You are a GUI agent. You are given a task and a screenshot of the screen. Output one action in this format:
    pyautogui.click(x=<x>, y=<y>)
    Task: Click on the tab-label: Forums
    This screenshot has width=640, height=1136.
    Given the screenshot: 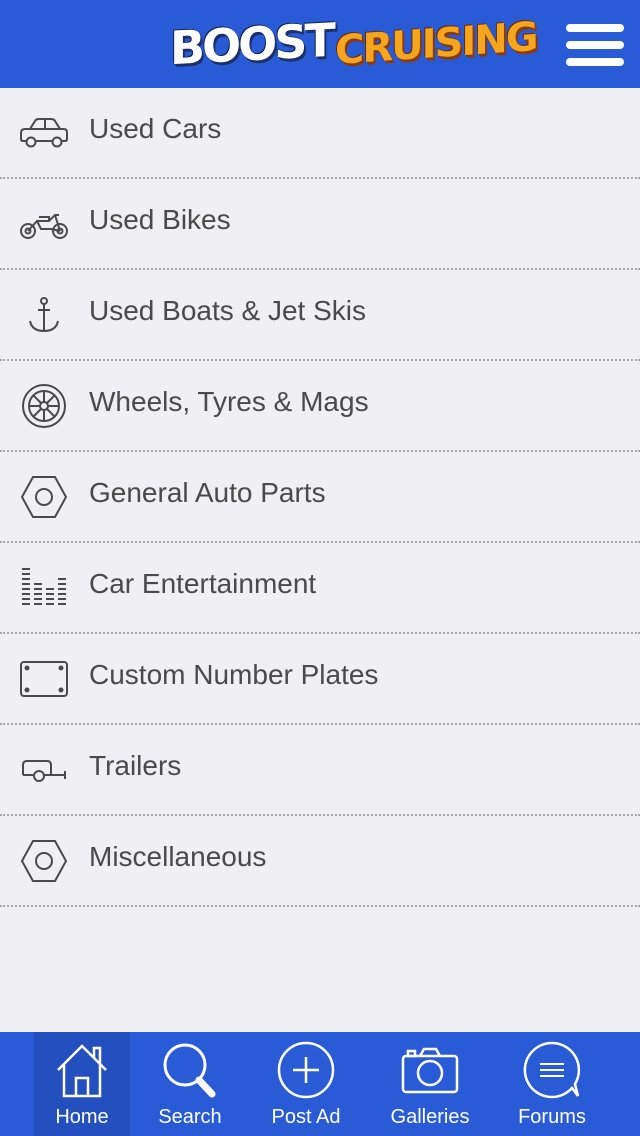 What is the action you would take?
    pyautogui.click(x=552, y=1117)
    